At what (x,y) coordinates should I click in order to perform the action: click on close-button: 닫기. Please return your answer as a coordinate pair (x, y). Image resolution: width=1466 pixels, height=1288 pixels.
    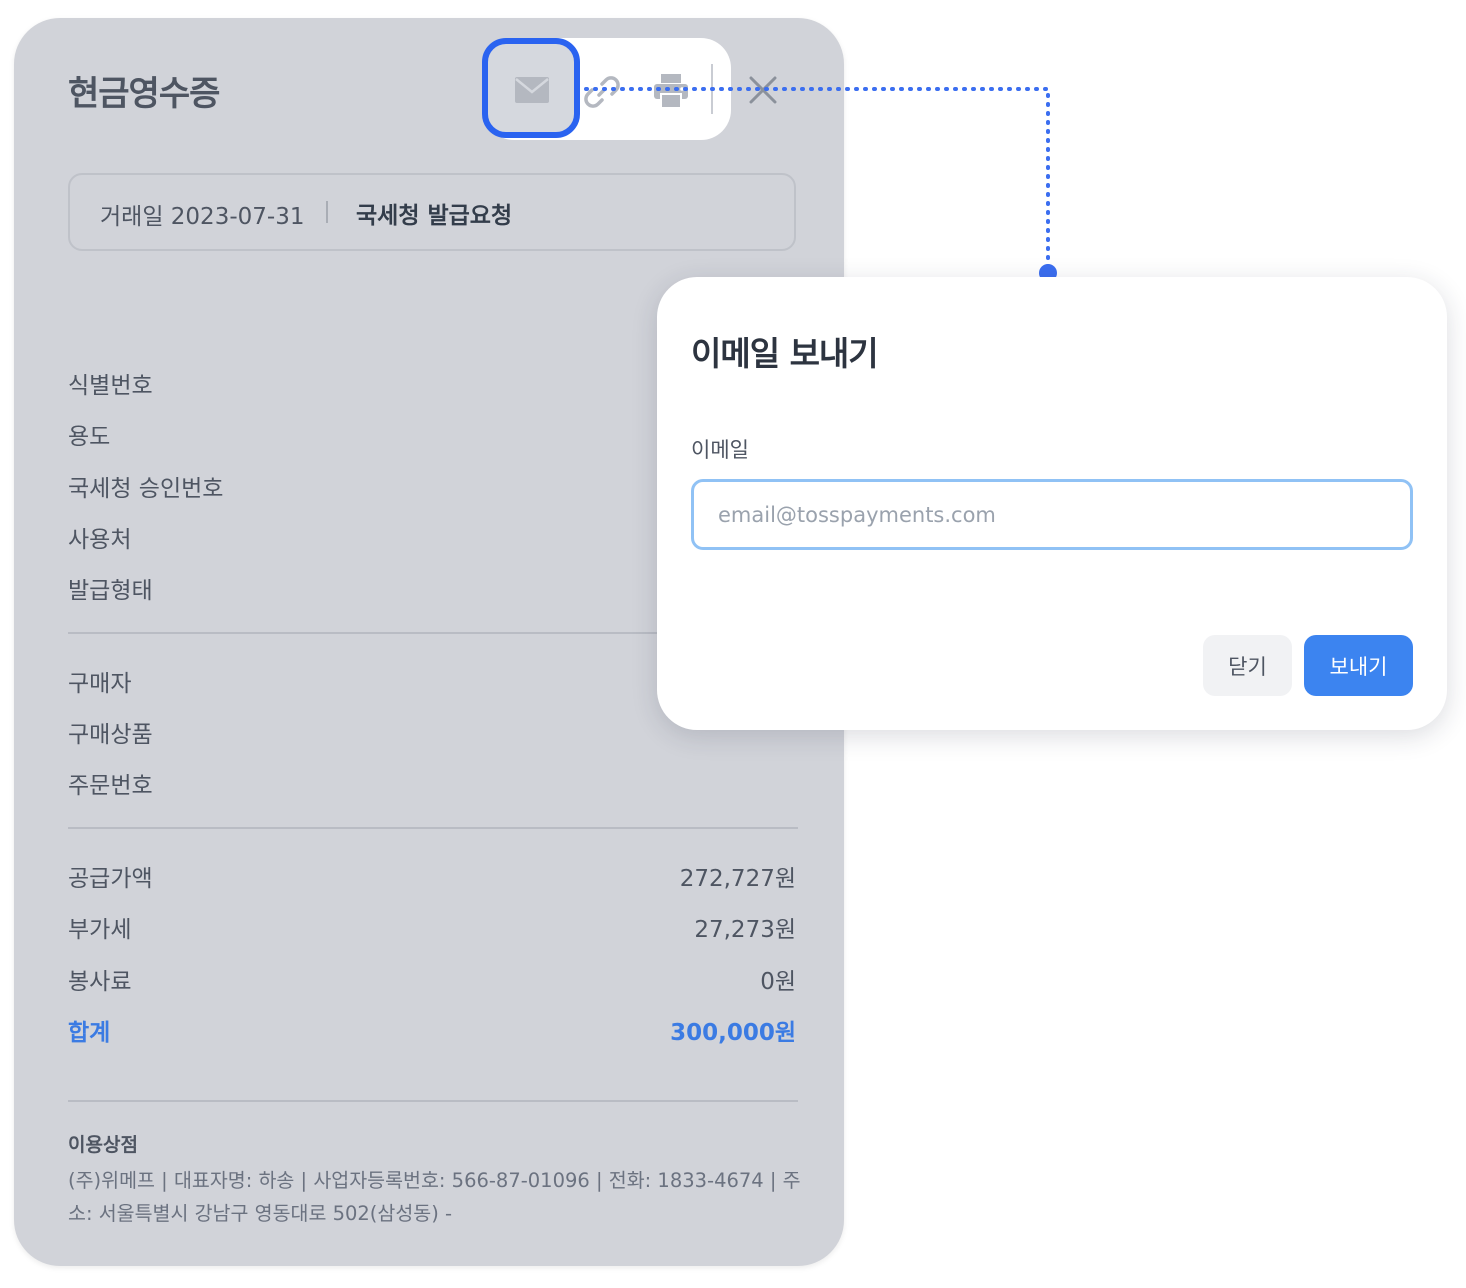
    Looking at the image, I should click on (1247, 665).